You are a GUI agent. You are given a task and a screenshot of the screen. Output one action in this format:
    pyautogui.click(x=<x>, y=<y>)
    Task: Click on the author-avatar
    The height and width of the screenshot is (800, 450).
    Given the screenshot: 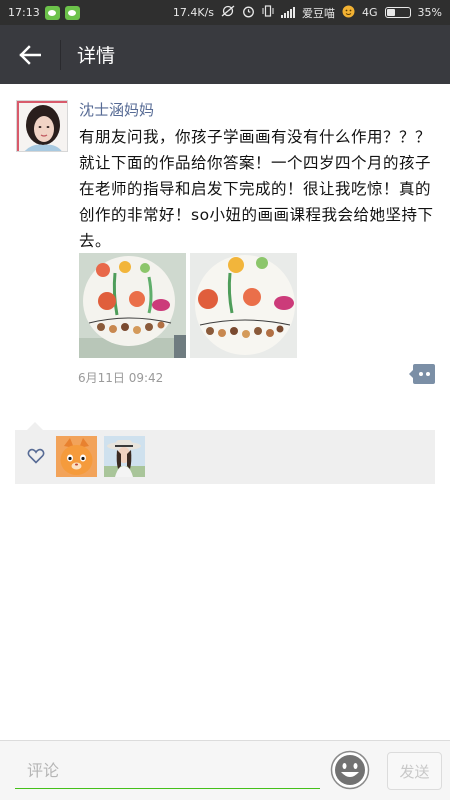 What is the action you would take?
    pyautogui.click(x=42, y=126)
    